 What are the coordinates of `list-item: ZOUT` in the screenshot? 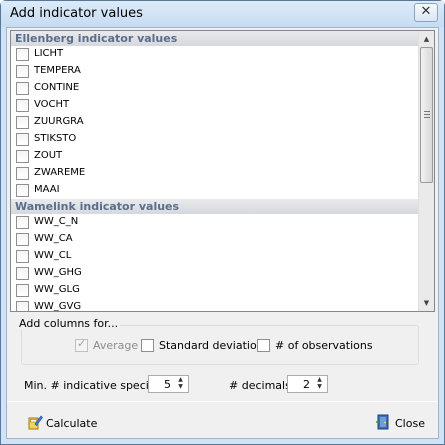 It's located at (215, 156).